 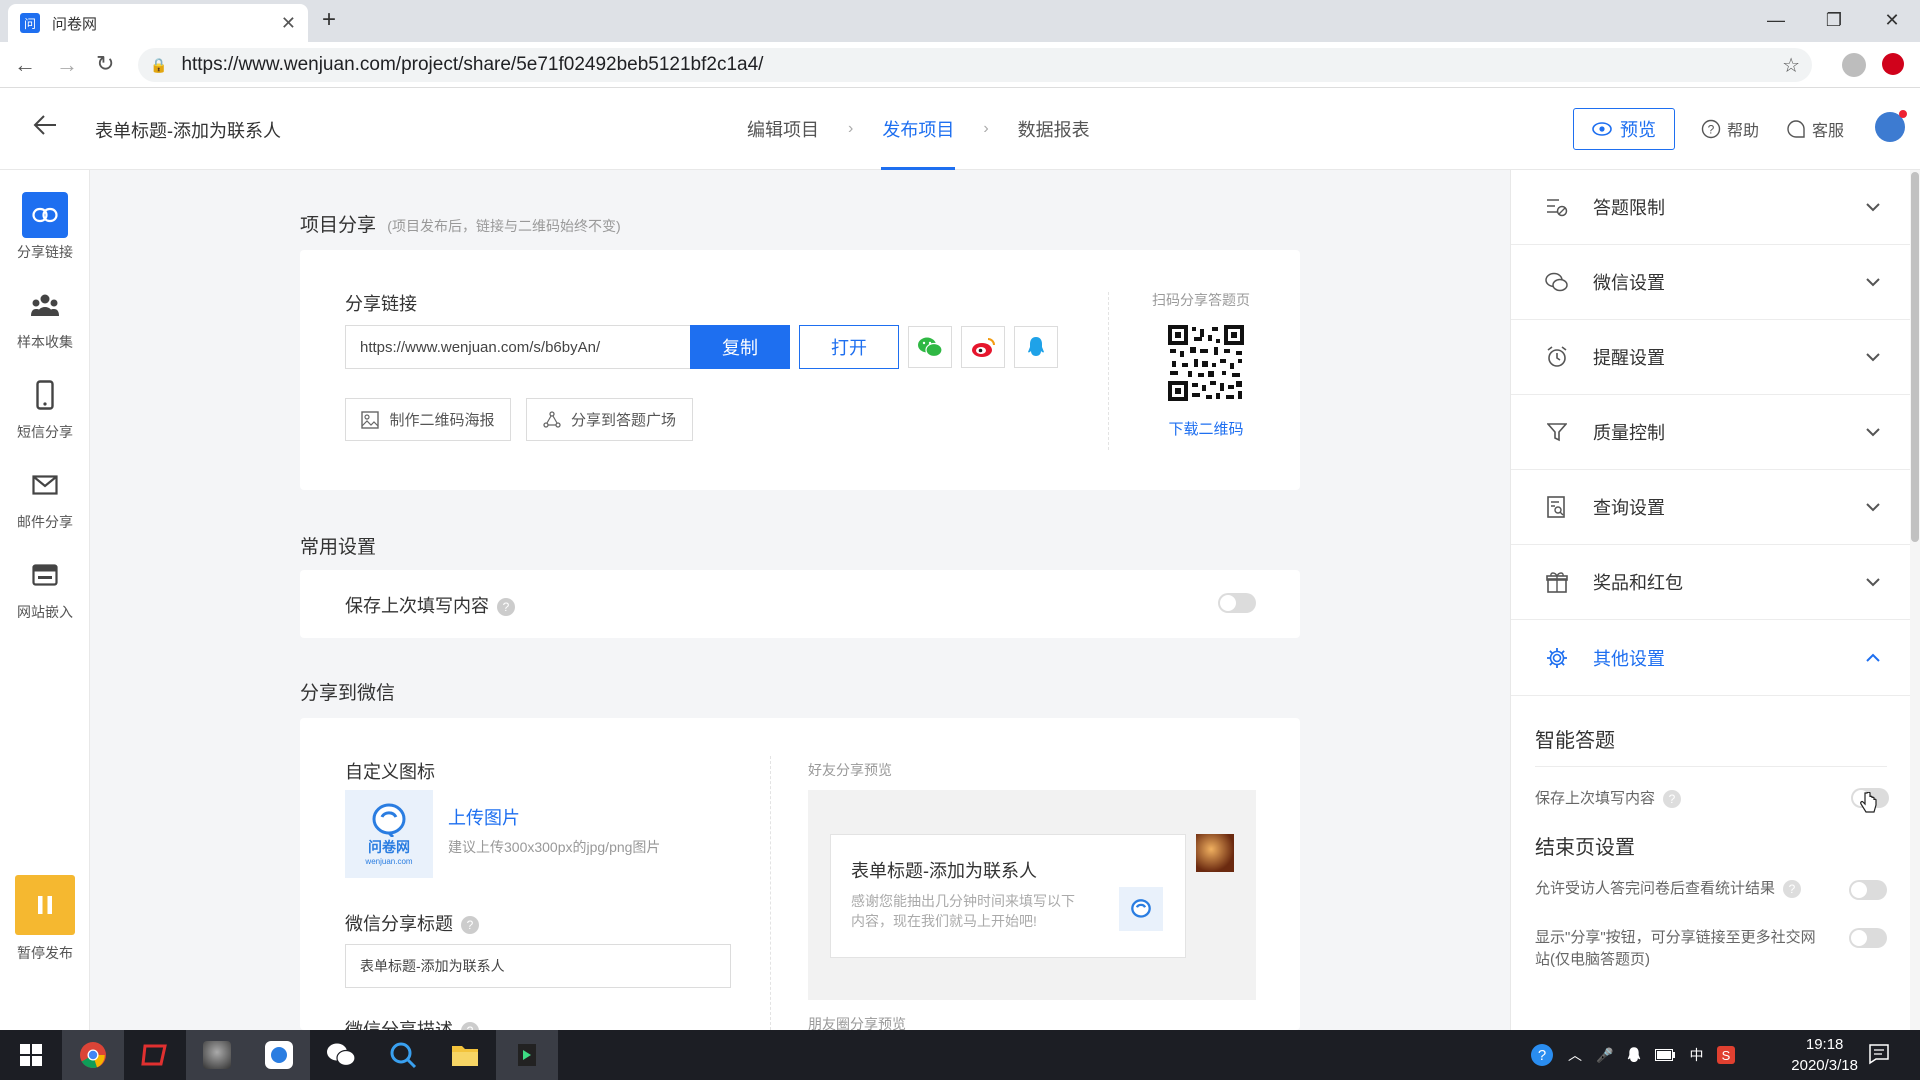 What do you see at coordinates (1206, 428) in the screenshot?
I see `download-qr-link: 下载二维码` at bounding box center [1206, 428].